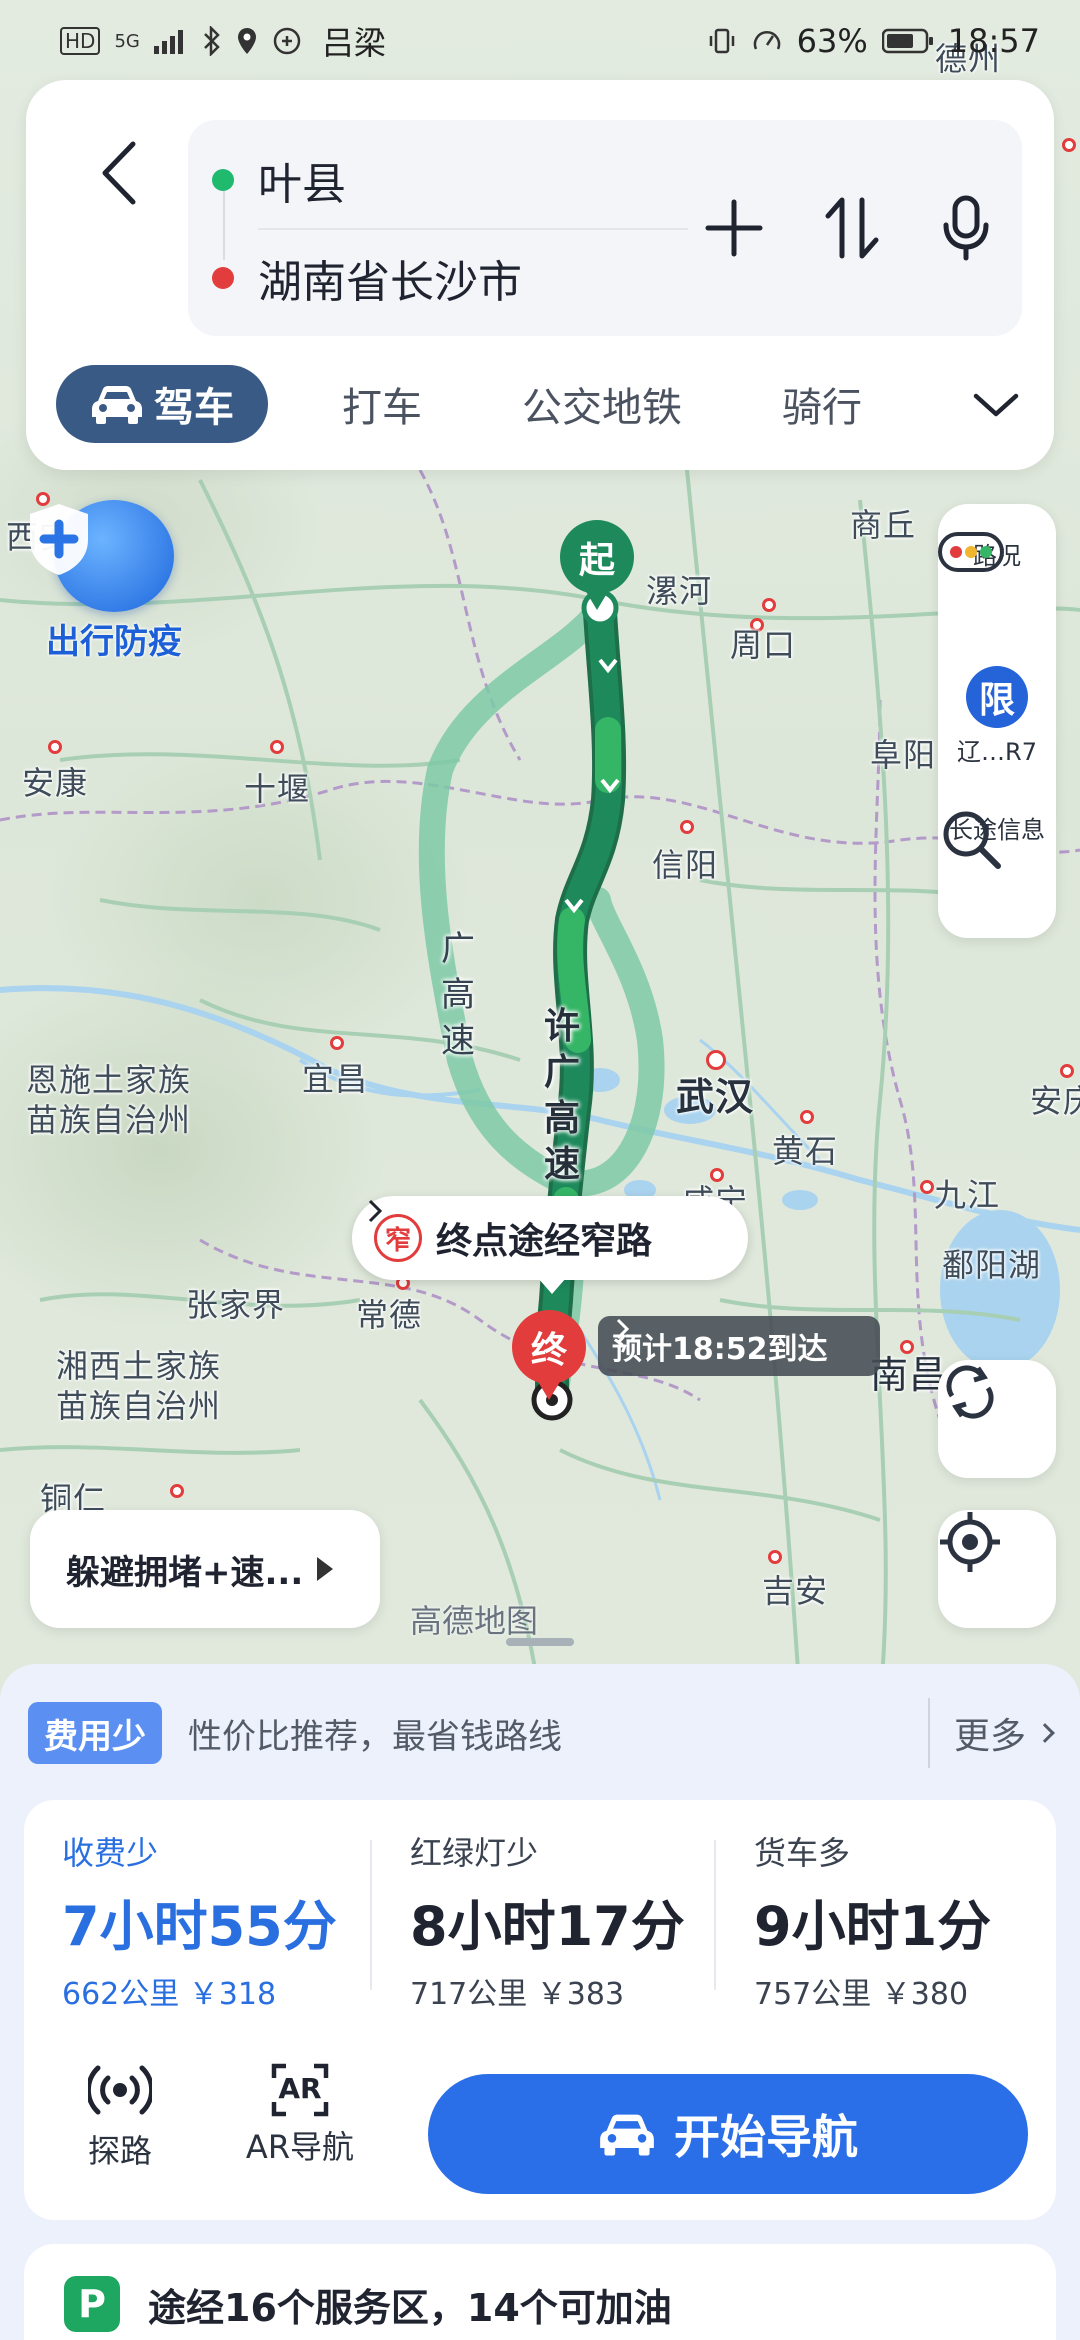 The width and height of the screenshot is (1080, 2340). Describe the element at coordinates (102, 556) in the screenshot. I see `shield-plus-icon` at that location.